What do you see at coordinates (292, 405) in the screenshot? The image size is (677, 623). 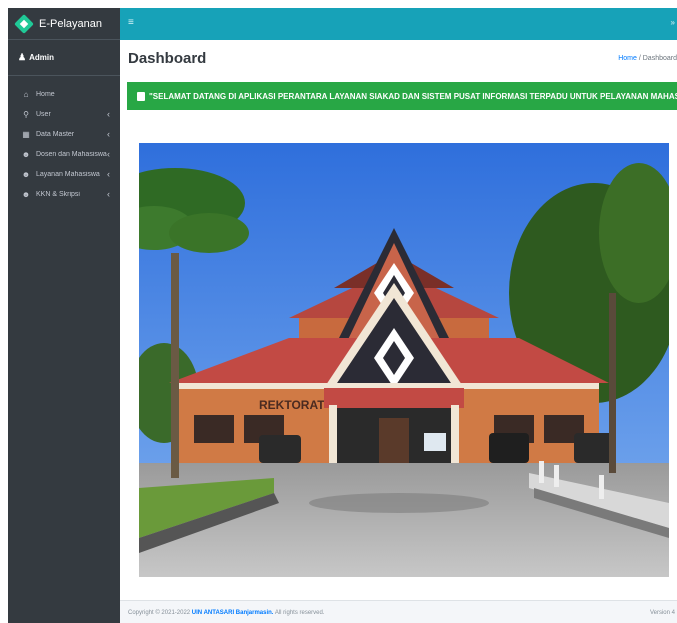 I see `building-sign-text: REKTORAT` at bounding box center [292, 405].